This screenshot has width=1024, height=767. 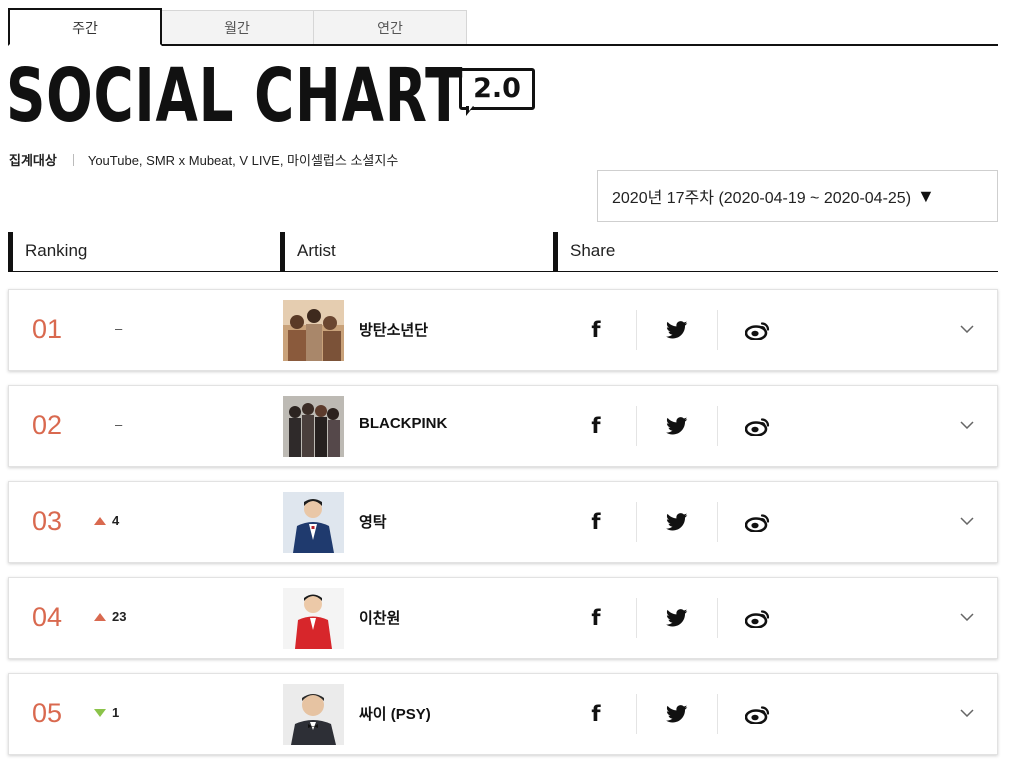 I want to click on rank-change: 23, so click(x=110, y=616).